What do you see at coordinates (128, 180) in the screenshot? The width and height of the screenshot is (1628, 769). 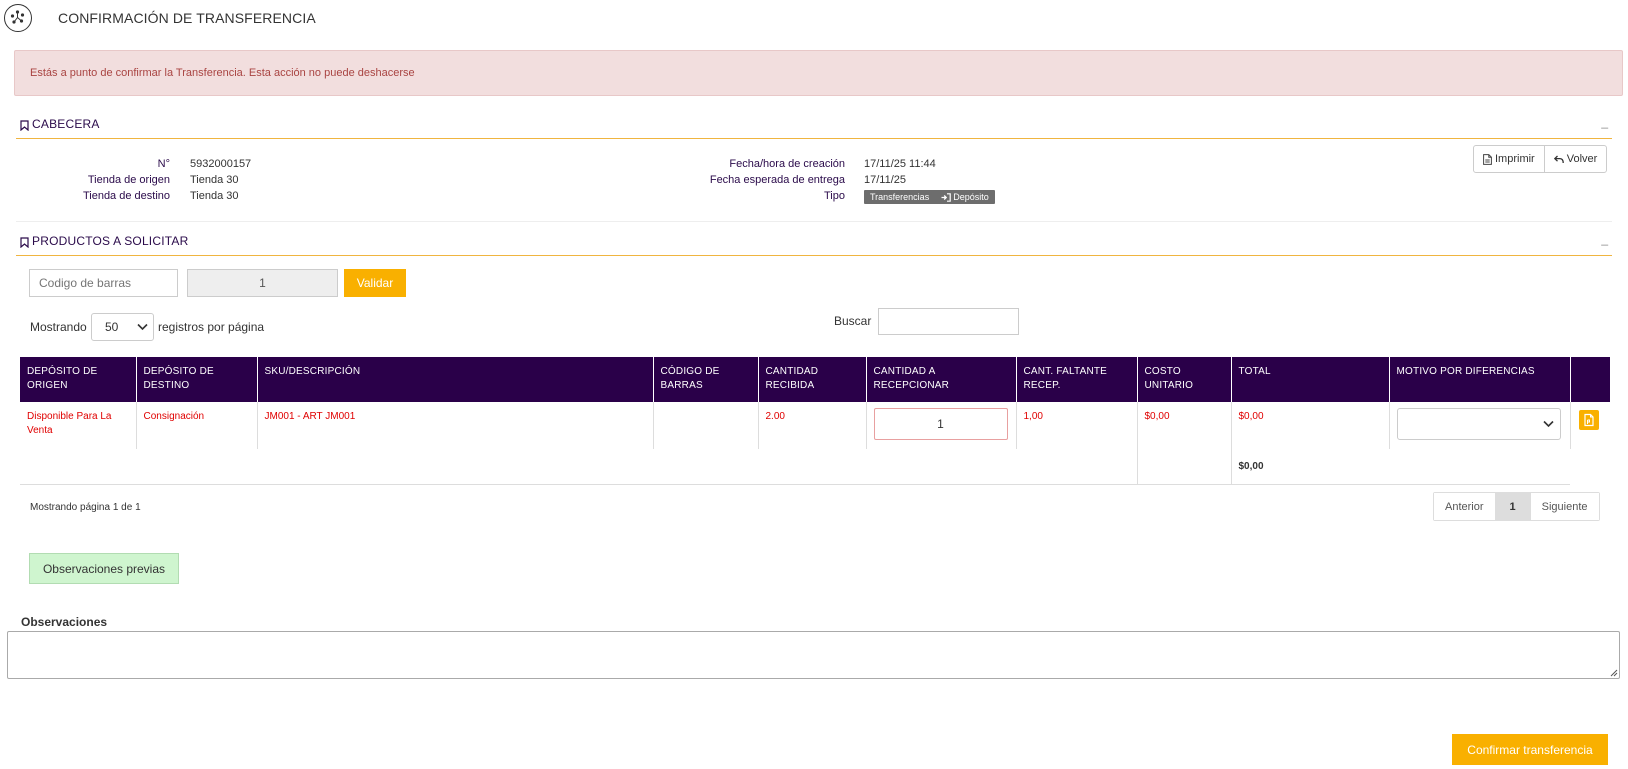 I see `info-label-tienda-origen: Tienda de origen` at bounding box center [128, 180].